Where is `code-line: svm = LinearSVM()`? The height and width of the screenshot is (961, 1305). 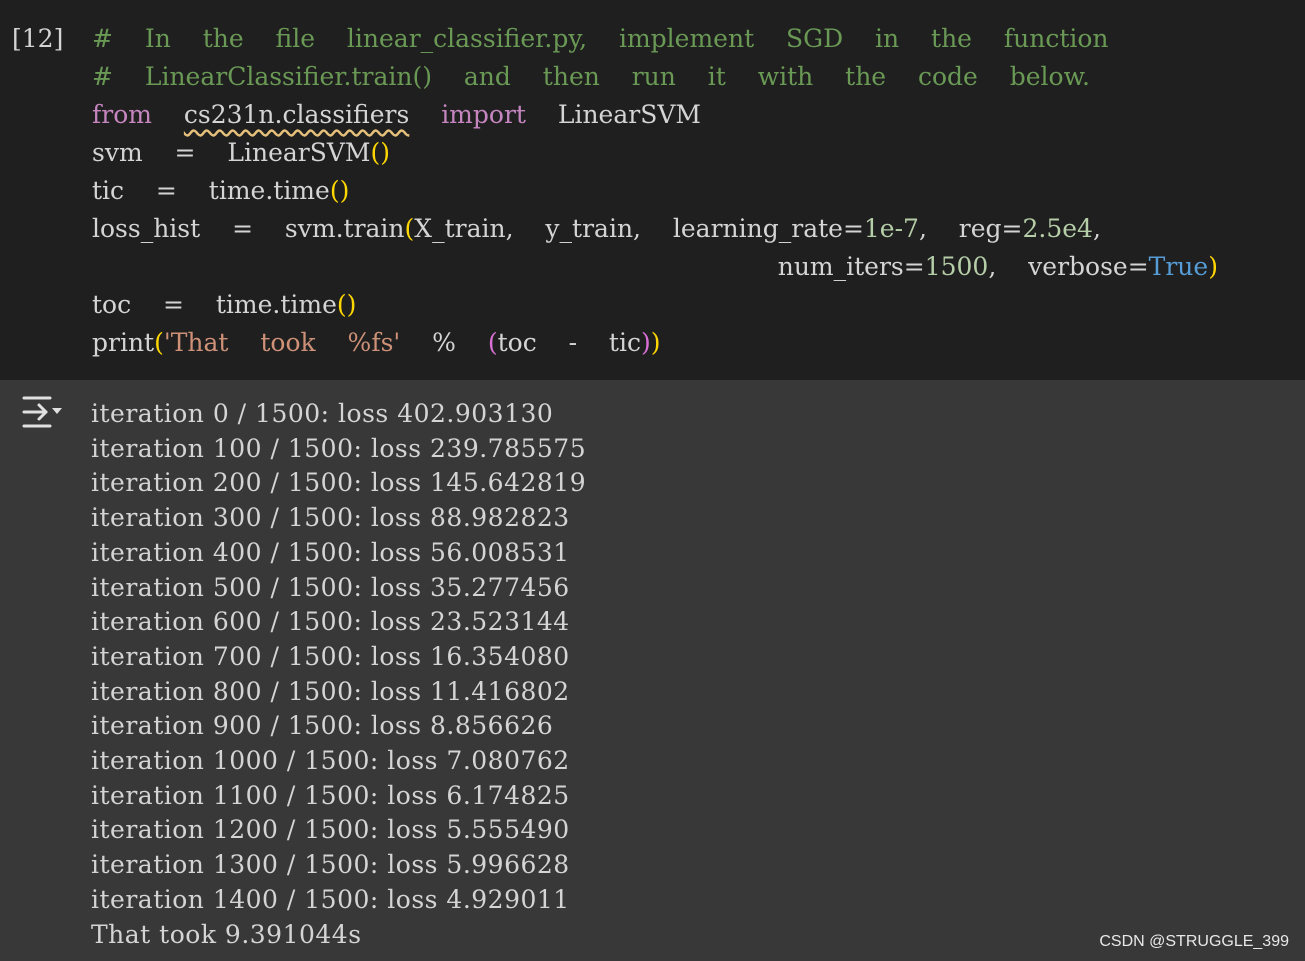 code-line: svm = LinearSVM() is located at coordinates (241, 153).